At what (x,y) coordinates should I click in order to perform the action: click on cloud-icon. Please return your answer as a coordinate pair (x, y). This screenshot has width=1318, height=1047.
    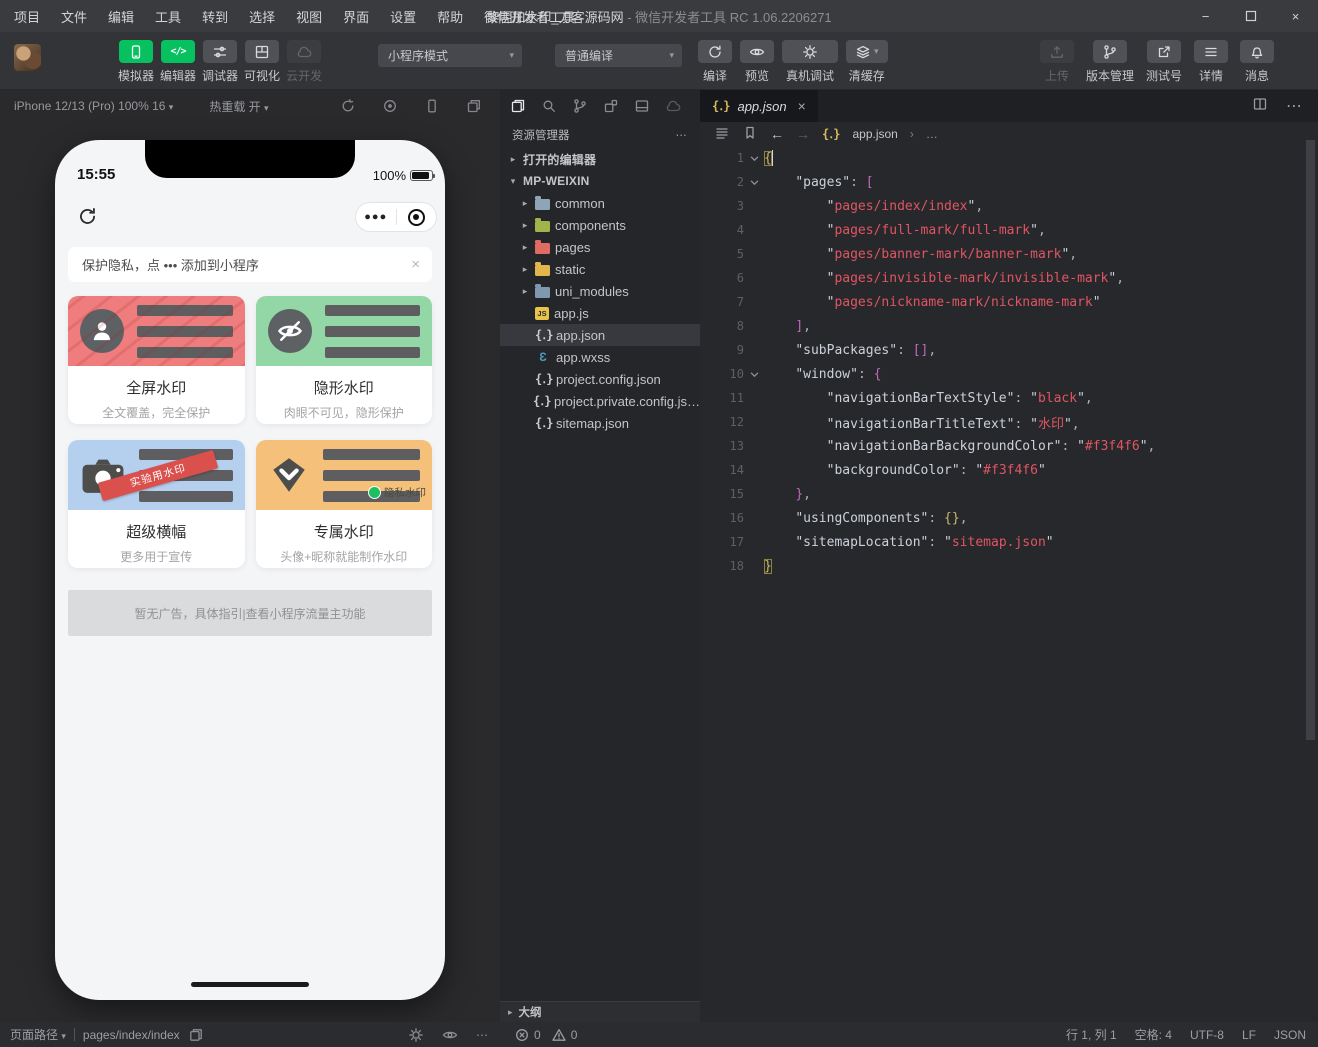
    Looking at the image, I should click on (673, 106).